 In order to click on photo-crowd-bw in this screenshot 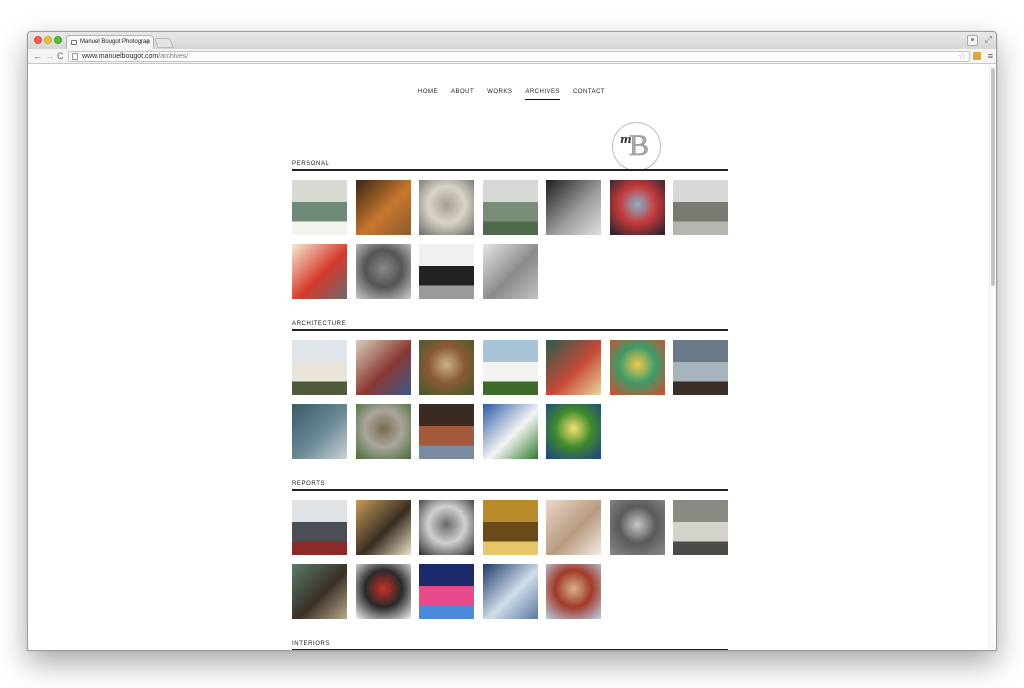, I will do `click(383, 271)`.